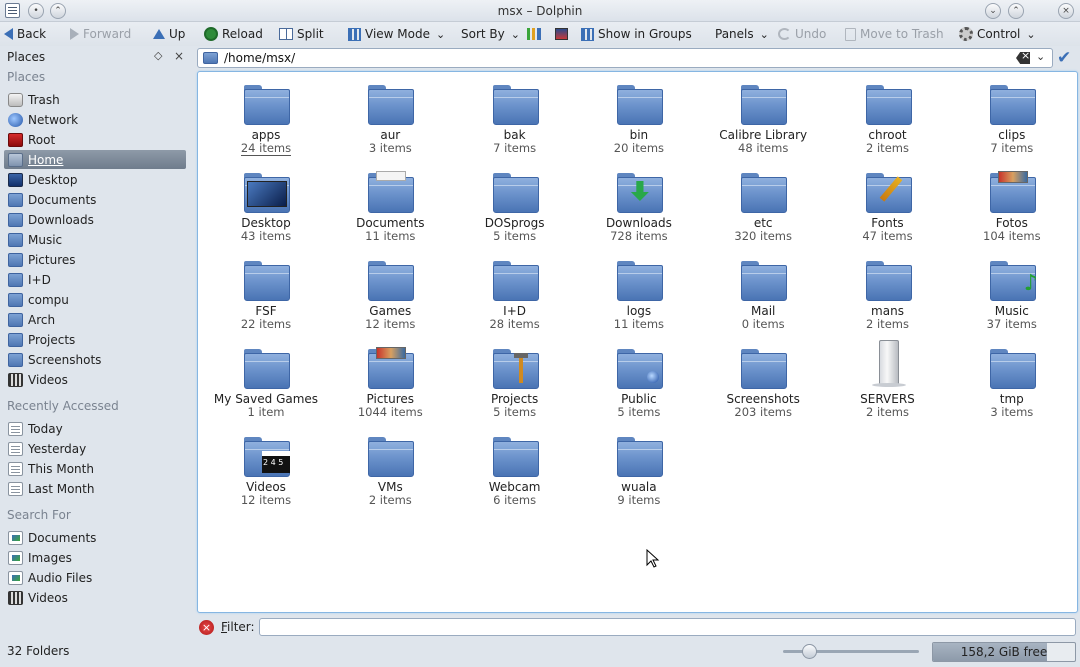  What do you see at coordinates (95, 537) in the screenshot?
I see `sidebar-item-search-documents: Documents` at bounding box center [95, 537].